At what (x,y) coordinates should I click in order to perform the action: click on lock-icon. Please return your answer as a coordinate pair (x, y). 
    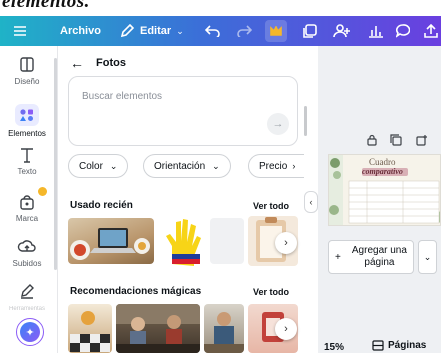
    Looking at the image, I should click on (372, 140).